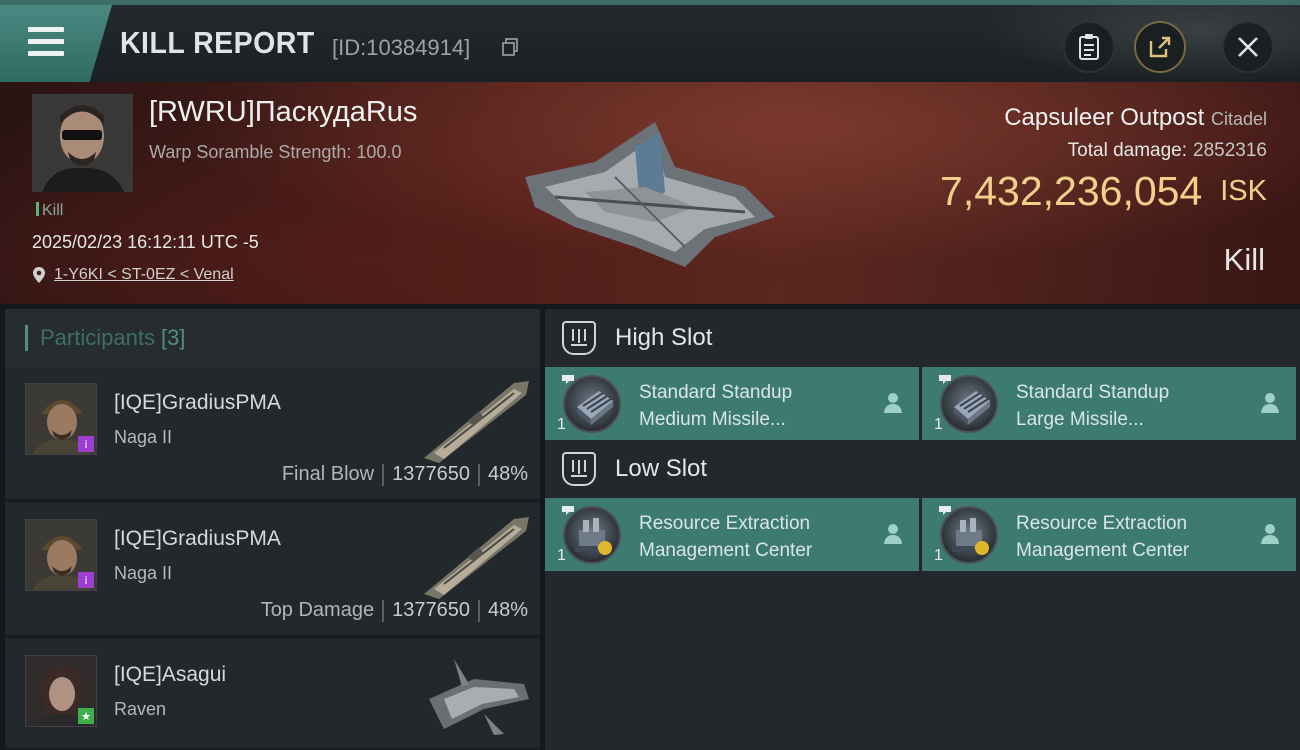 The height and width of the screenshot is (750, 1300). What do you see at coordinates (922, 469) in the screenshot?
I see `low-slot-header: Low Slot` at bounding box center [922, 469].